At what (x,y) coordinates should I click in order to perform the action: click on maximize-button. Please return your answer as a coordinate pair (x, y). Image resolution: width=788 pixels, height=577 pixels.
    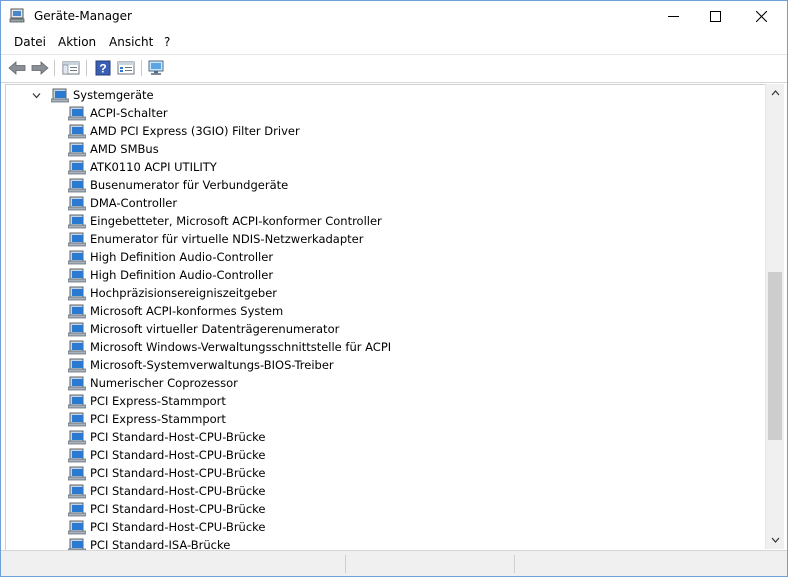
    Looking at the image, I should click on (715, 16).